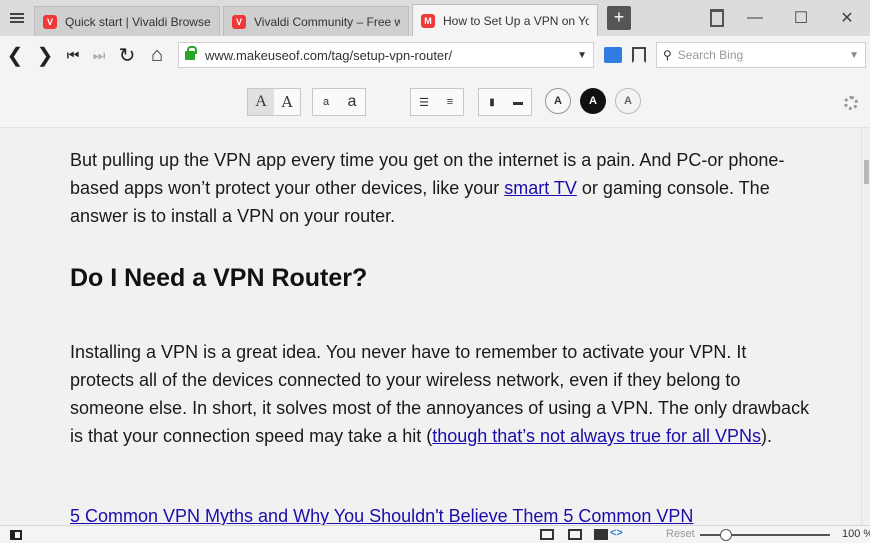  What do you see at coordinates (424, 102) in the screenshot?
I see `align-left-icon: ☰` at bounding box center [424, 102].